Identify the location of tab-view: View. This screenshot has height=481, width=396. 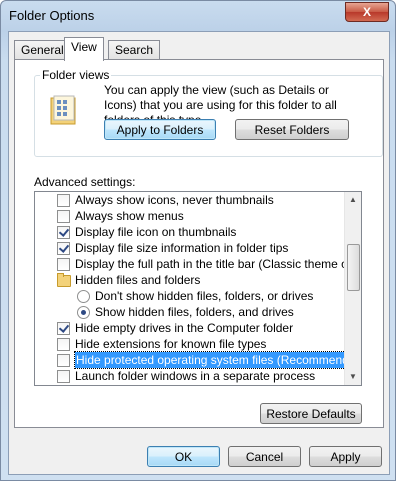
(84, 49).